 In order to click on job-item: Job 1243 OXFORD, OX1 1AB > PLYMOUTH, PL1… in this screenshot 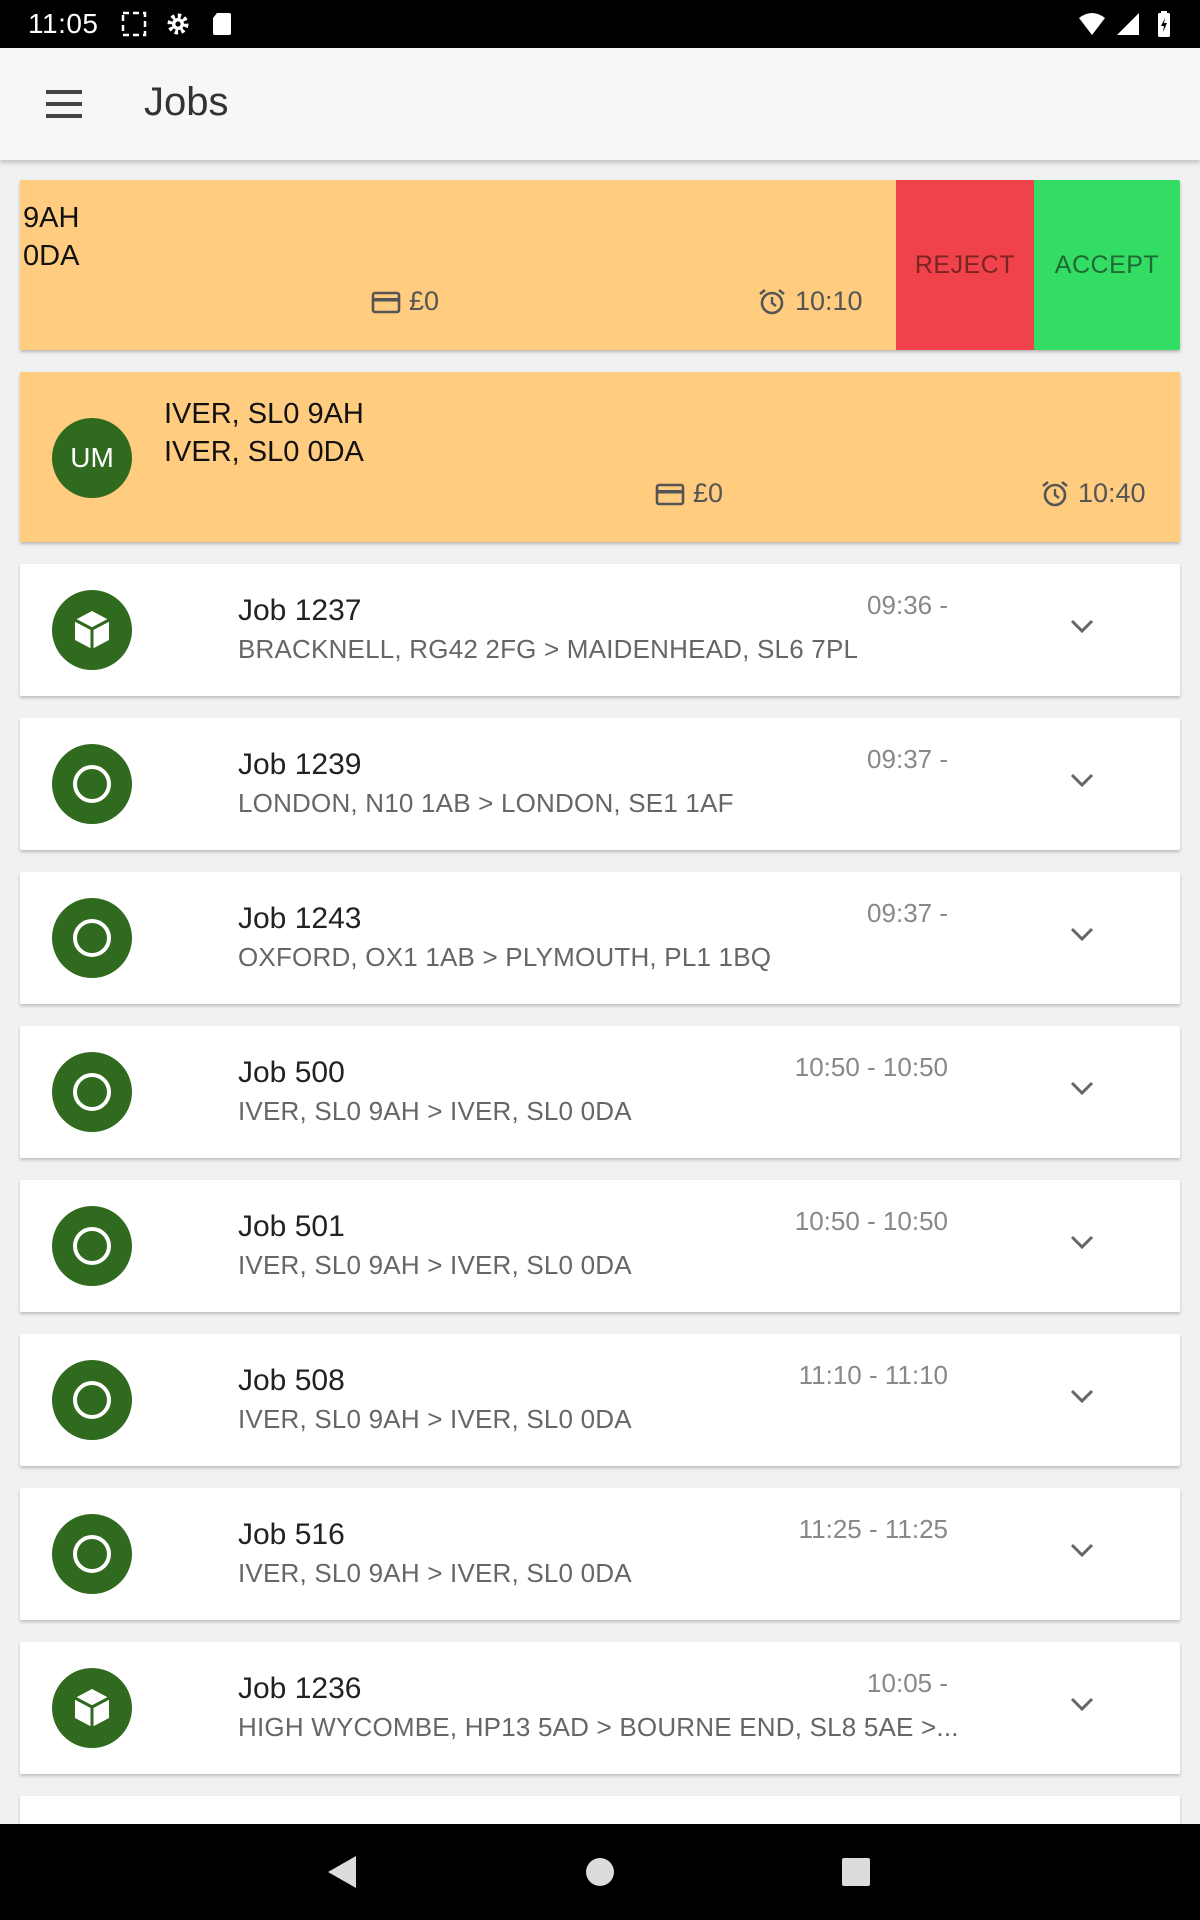, I will do `click(600, 938)`.